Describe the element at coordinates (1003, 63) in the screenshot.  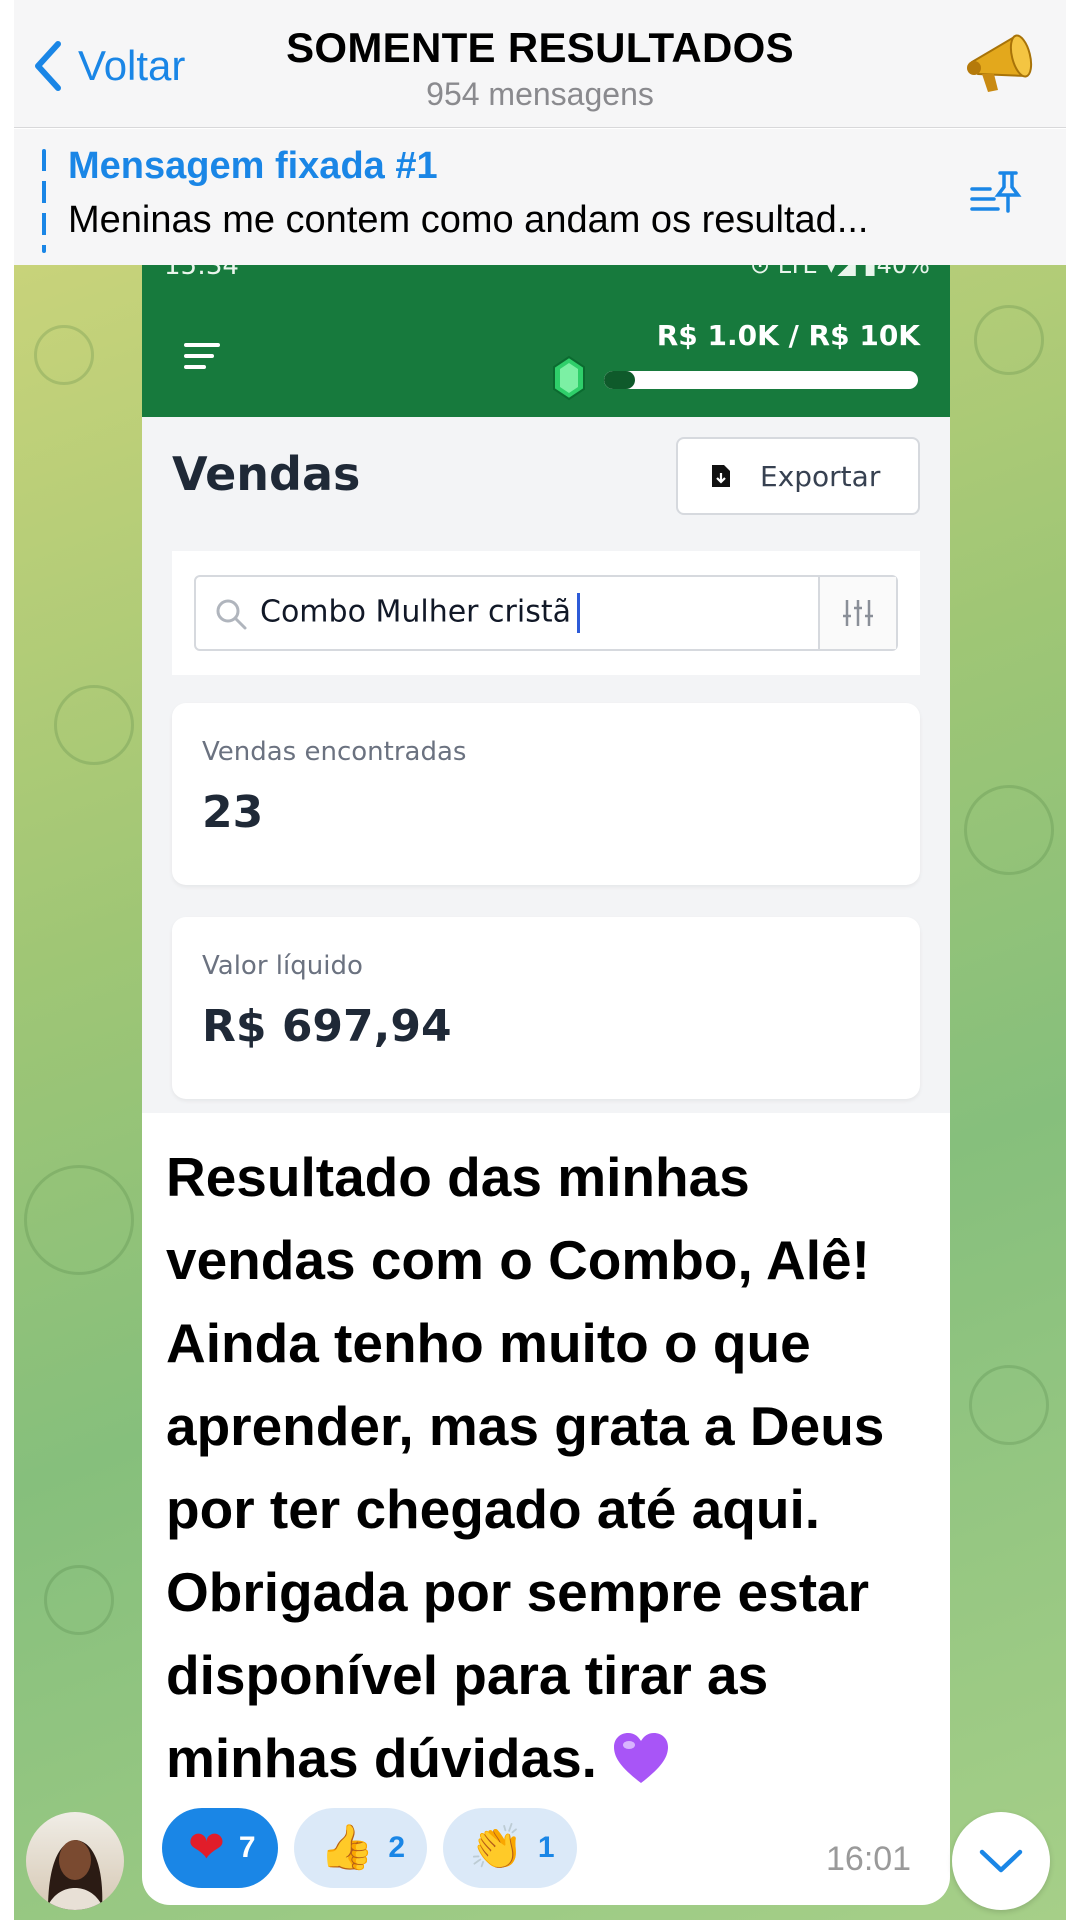
I see `megaphone-icon` at that location.